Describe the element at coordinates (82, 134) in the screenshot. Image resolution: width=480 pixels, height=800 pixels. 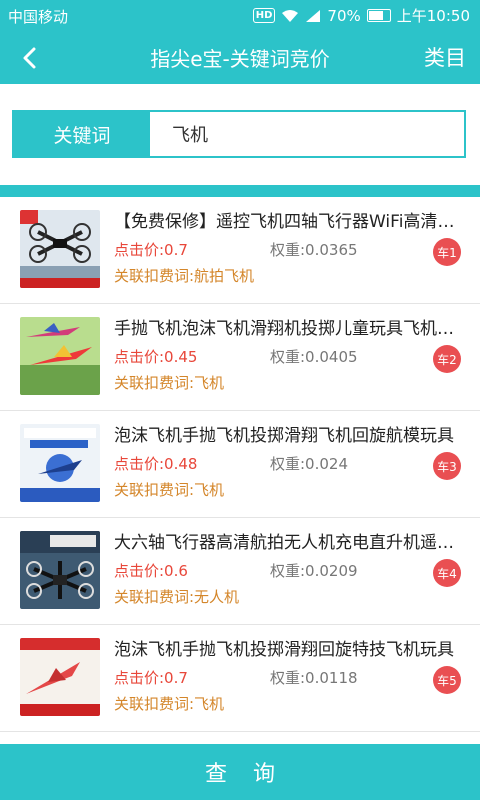
I see `keyword-label: 关键词` at that location.